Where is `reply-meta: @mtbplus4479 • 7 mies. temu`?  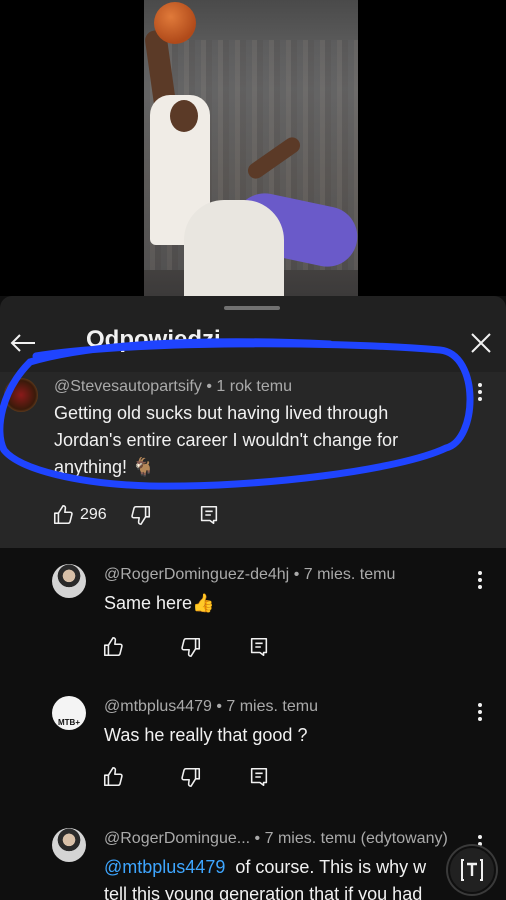
reply-meta: @mtbplus4479 • 7 mies. temu is located at coordinates (211, 707).